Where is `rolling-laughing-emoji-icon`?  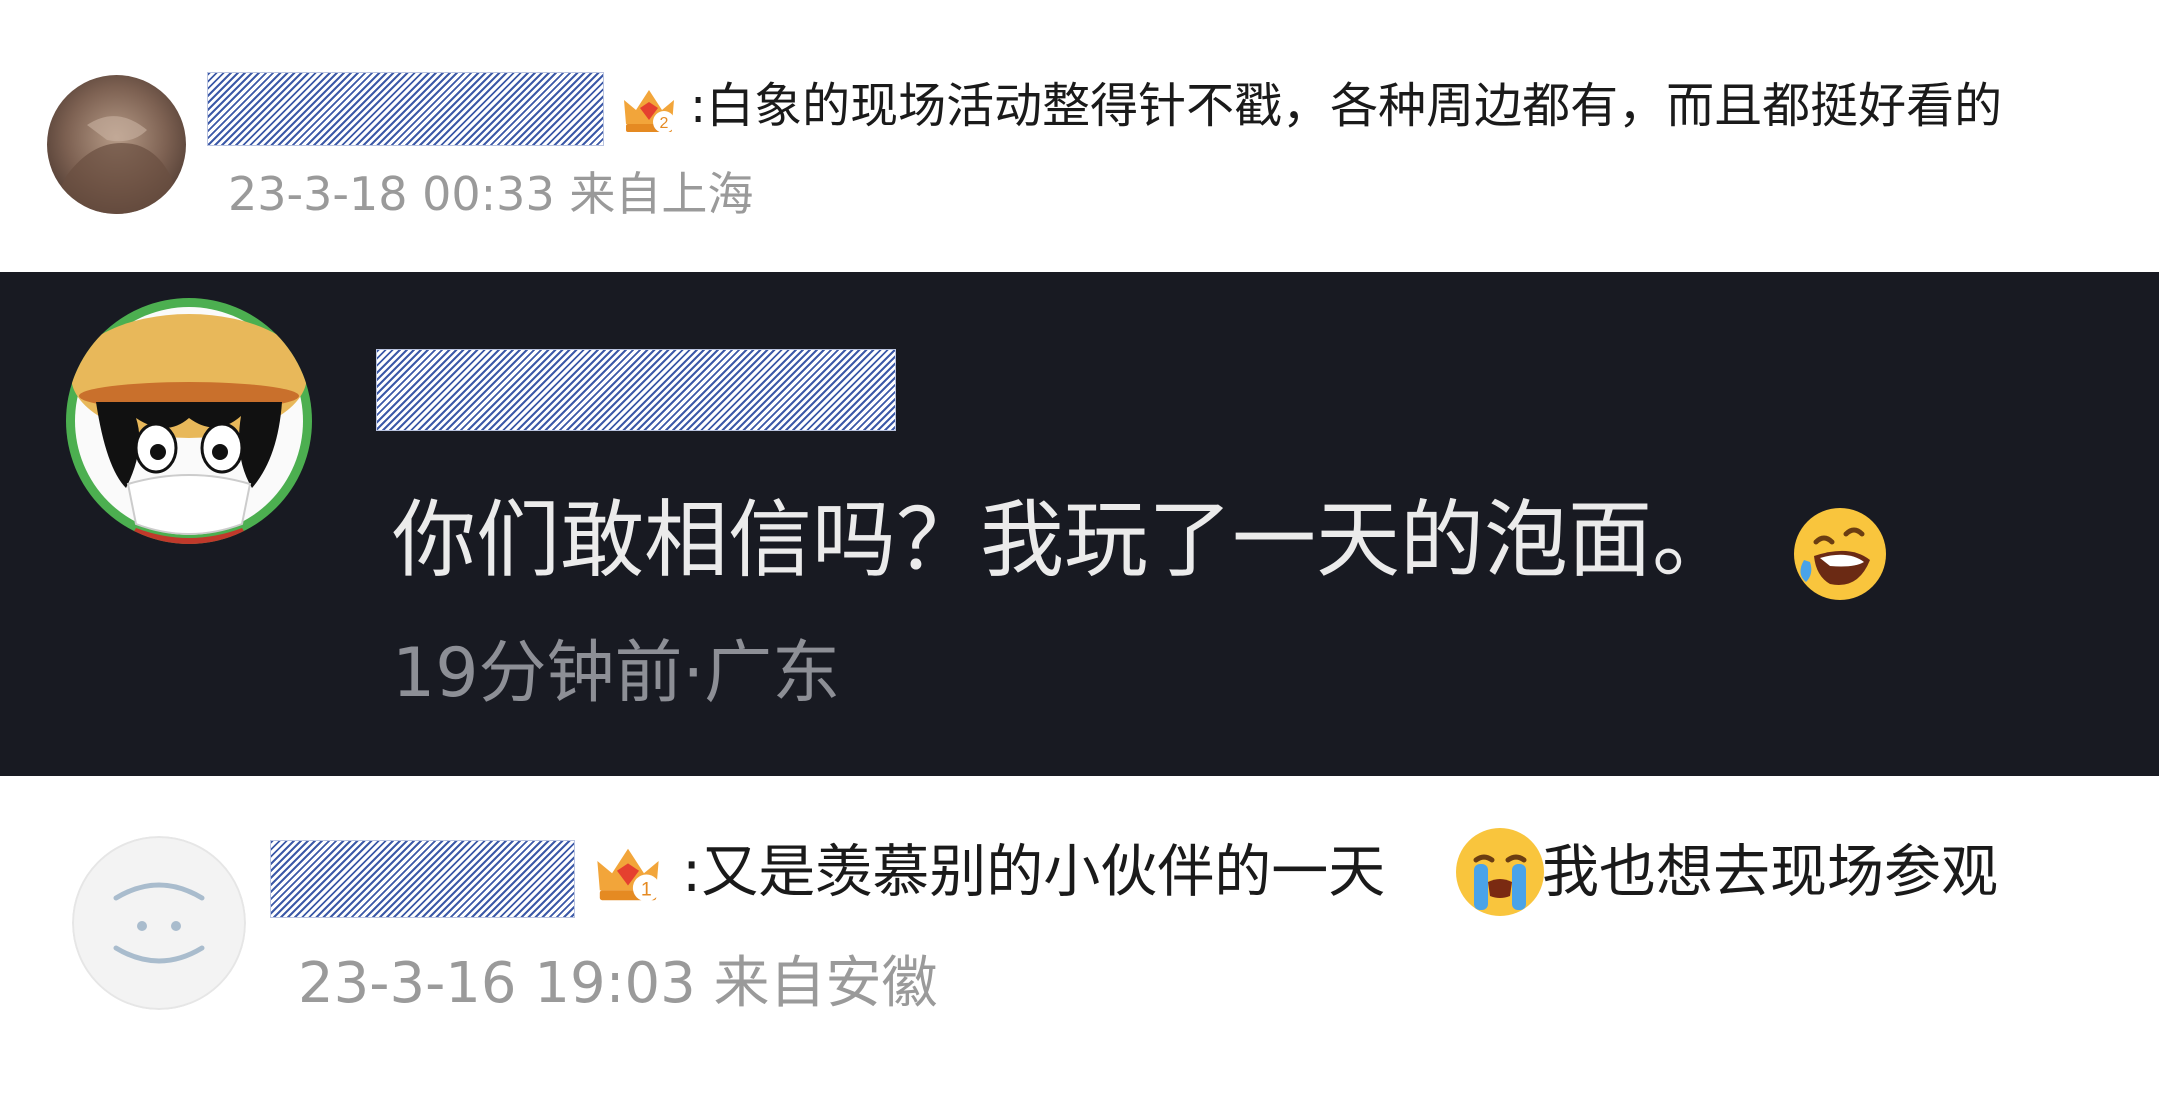
rolling-laughing-emoji-icon is located at coordinates (1840, 554).